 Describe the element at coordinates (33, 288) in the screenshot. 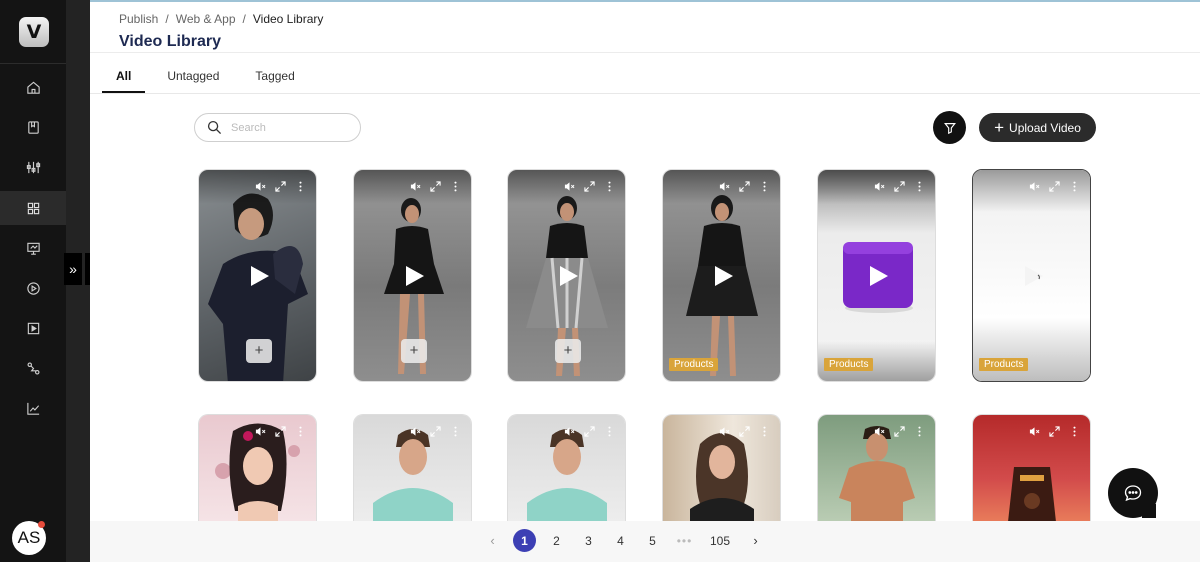

I see `sidebar-item-play-circle` at that location.